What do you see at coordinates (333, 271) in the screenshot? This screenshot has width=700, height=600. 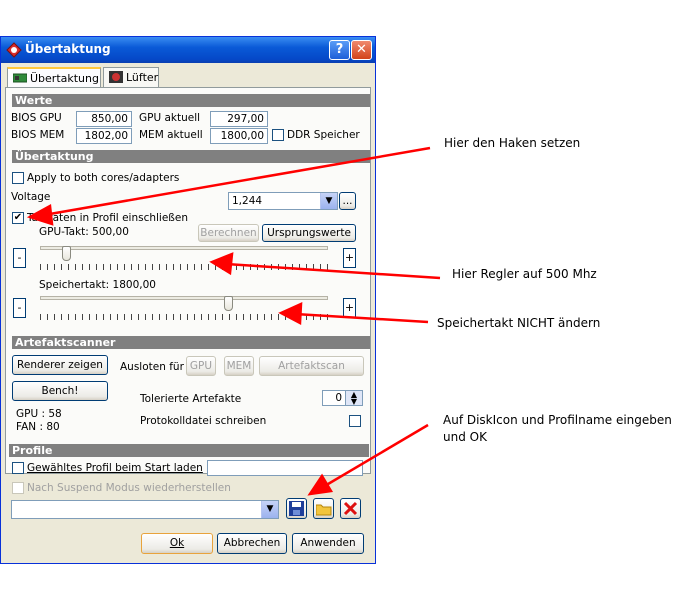 I see `arrow-regler` at bounding box center [333, 271].